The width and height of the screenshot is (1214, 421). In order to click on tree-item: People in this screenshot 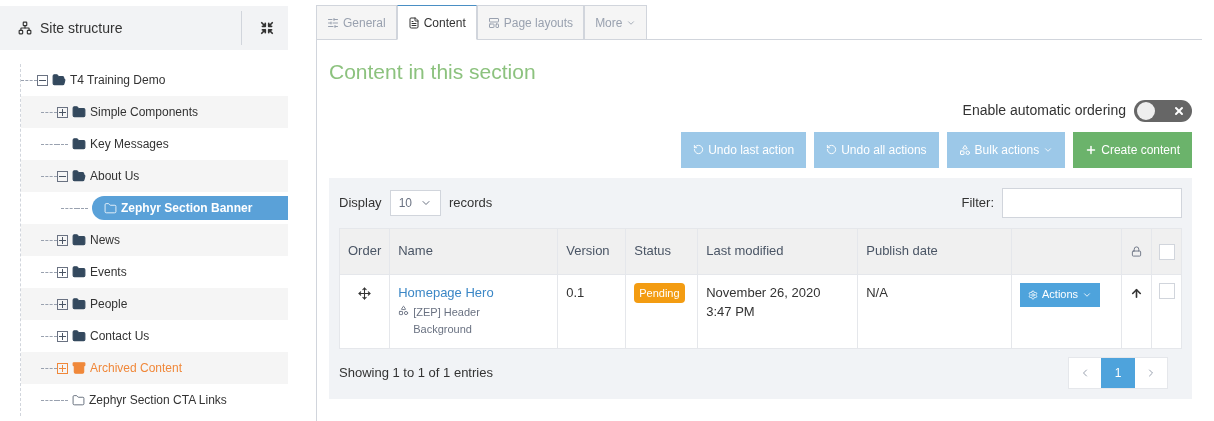, I will do `click(100, 304)`.